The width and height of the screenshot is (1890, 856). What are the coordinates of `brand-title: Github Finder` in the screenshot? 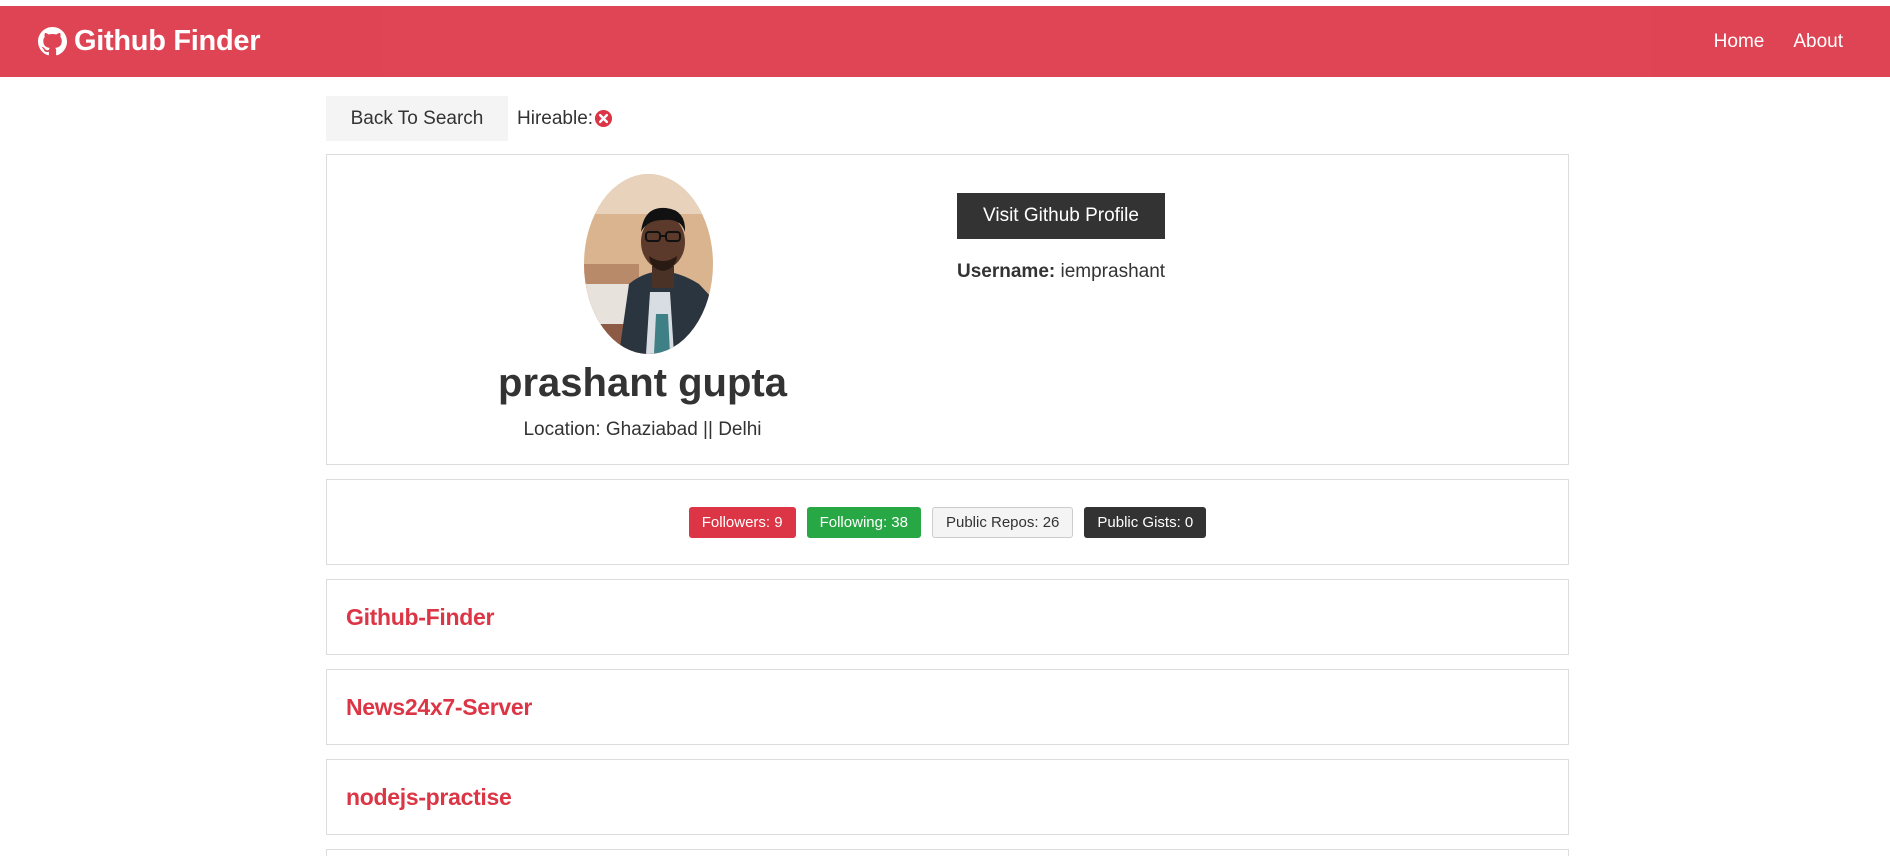 It's located at (167, 41).